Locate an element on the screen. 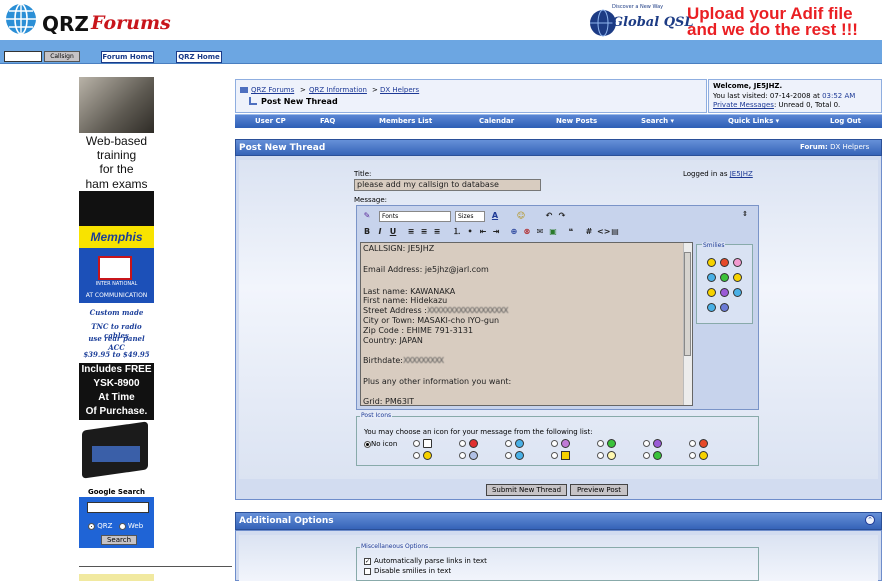 The width and height of the screenshot is (882, 581). insert-image-icon: ▣ is located at coordinates (553, 232).